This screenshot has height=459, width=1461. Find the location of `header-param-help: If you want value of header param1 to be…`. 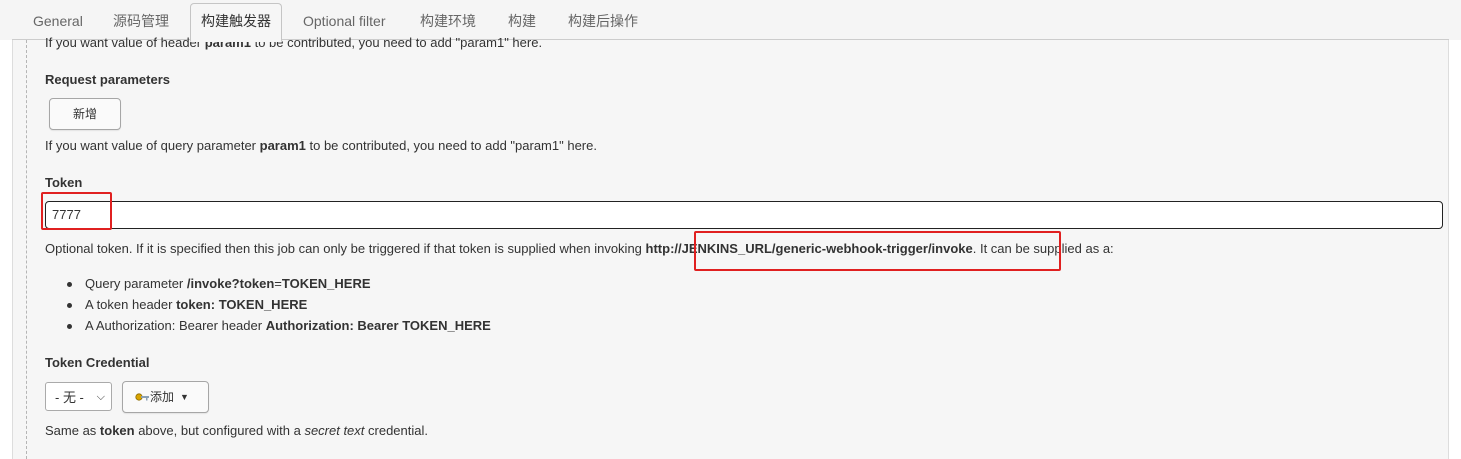

header-param-help: If you want value of header param1 to be… is located at coordinates (293, 42).